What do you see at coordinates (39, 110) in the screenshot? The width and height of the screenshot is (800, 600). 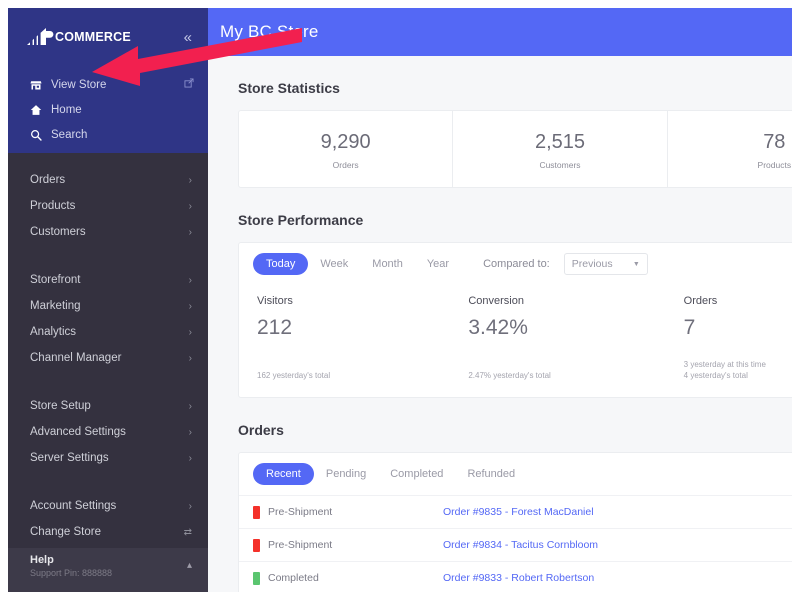 I see `home-icon` at bounding box center [39, 110].